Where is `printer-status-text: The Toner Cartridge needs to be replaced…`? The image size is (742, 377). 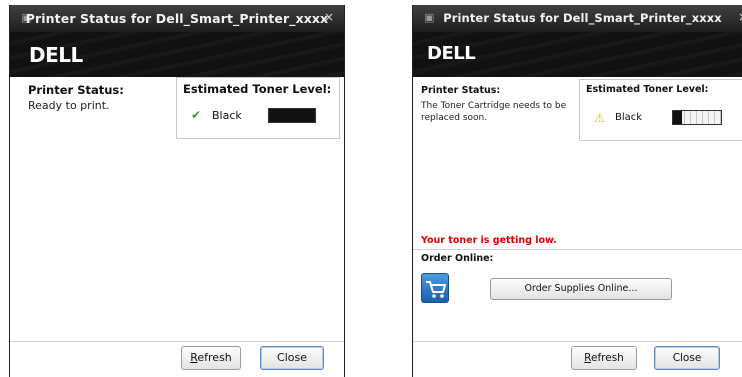 printer-status-text: The Toner Cartridge needs to be replaced… is located at coordinates (494, 112).